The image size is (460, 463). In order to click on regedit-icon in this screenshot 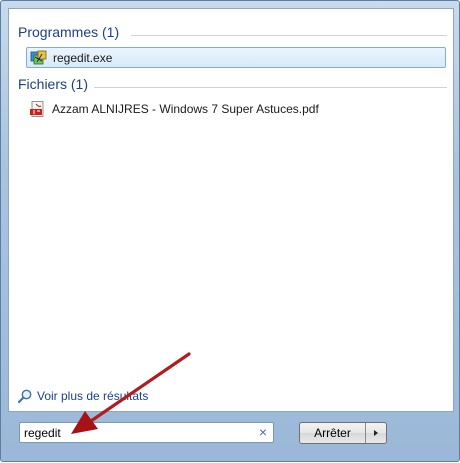, I will do `click(39, 58)`.